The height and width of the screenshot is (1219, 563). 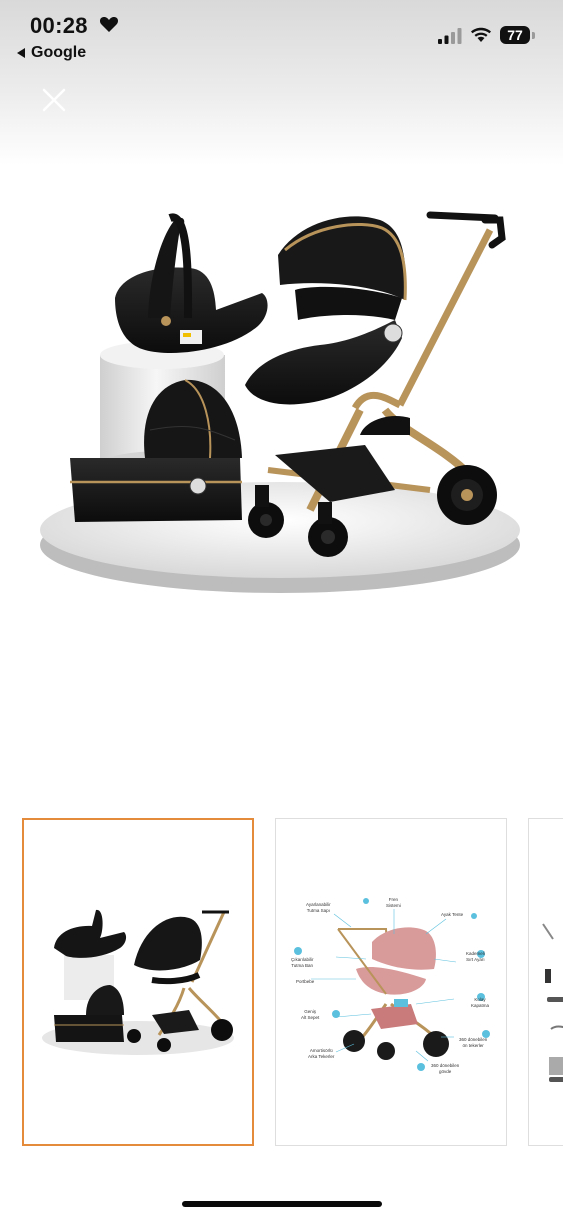 I want to click on thumbnail-1-image, so click(x=138, y=982).